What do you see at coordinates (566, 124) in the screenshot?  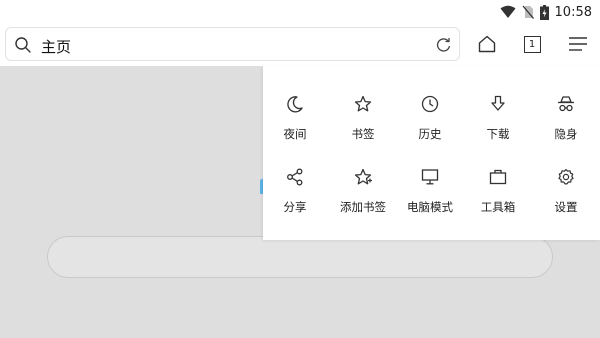 I see `menu-item-incognito: 隐身` at bounding box center [566, 124].